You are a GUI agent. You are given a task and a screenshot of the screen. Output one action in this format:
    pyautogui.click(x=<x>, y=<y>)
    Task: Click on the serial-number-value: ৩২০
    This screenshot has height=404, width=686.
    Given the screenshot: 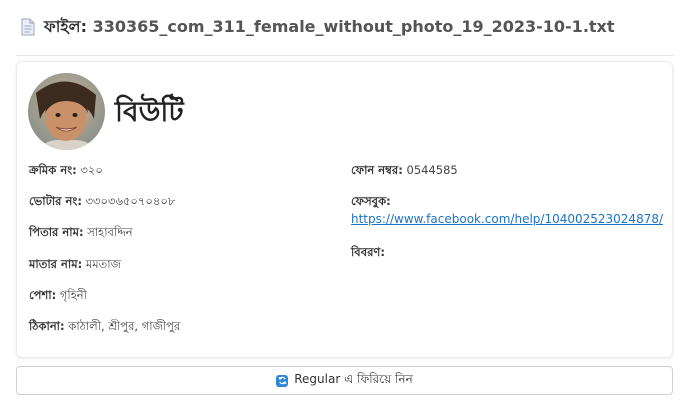 What is the action you would take?
    pyautogui.click(x=91, y=170)
    